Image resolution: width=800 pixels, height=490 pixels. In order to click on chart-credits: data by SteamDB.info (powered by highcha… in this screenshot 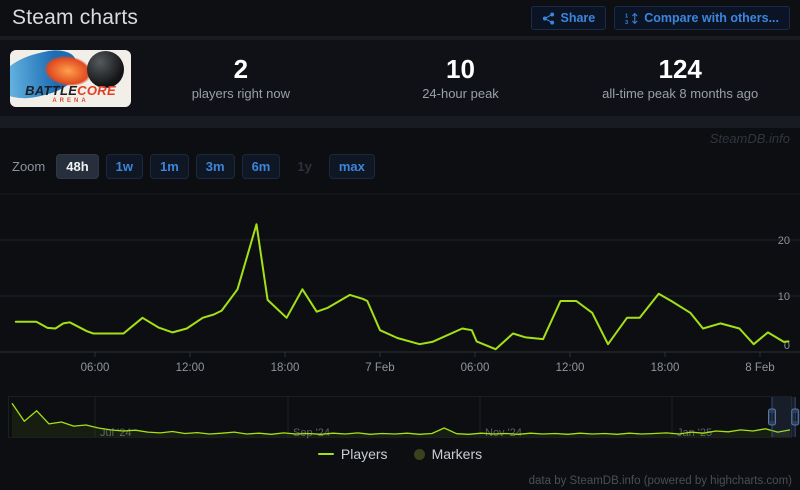, I will do `click(660, 481)`.